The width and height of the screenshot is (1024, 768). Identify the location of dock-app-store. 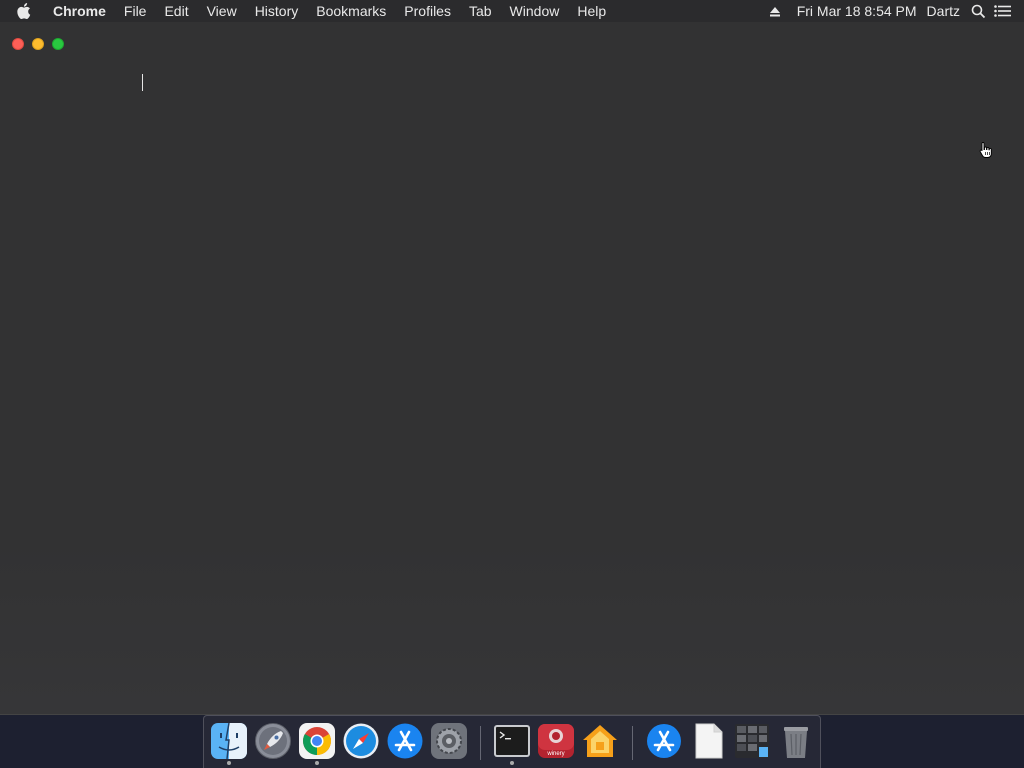
(405, 741).